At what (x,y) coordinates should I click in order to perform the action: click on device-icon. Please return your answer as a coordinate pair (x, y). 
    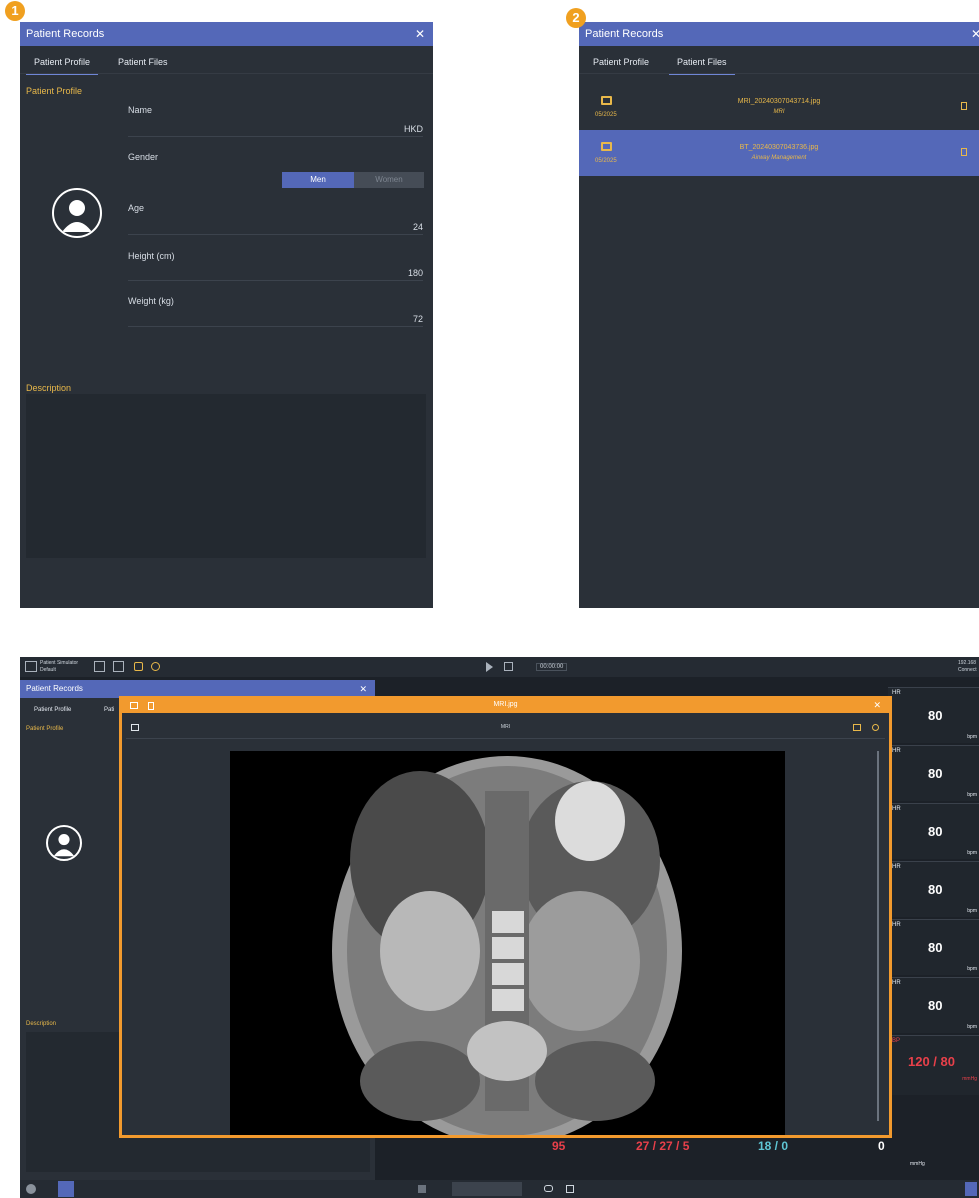
    Looking at the image, I should click on (31, 666).